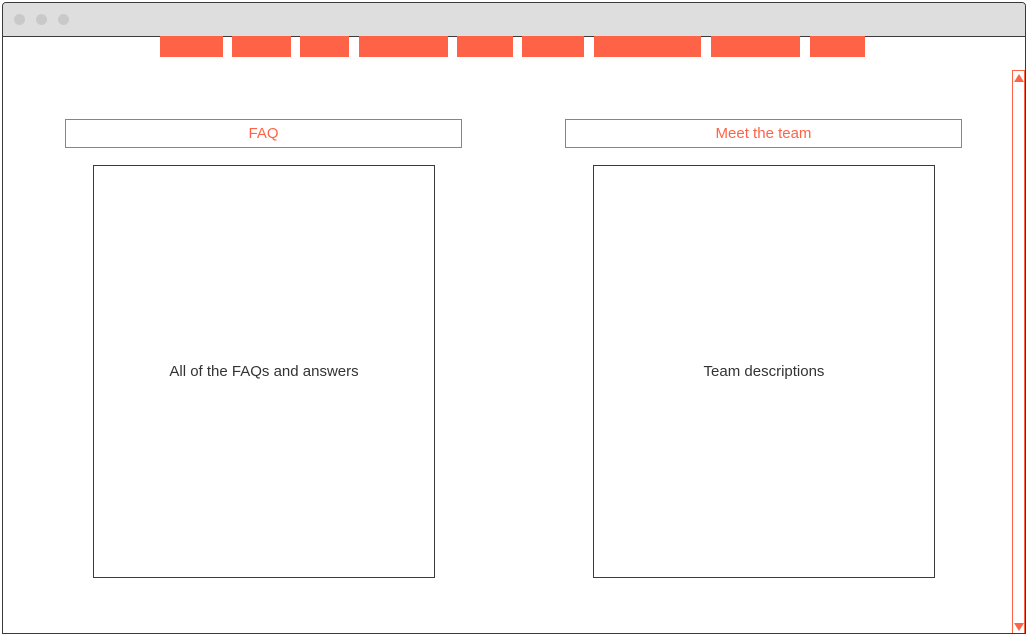 This screenshot has width=1028, height=637. What do you see at coordinates (763, 133) in the screenshot?
I see `team-header: Meet the team` at bounding box center [763, 133].